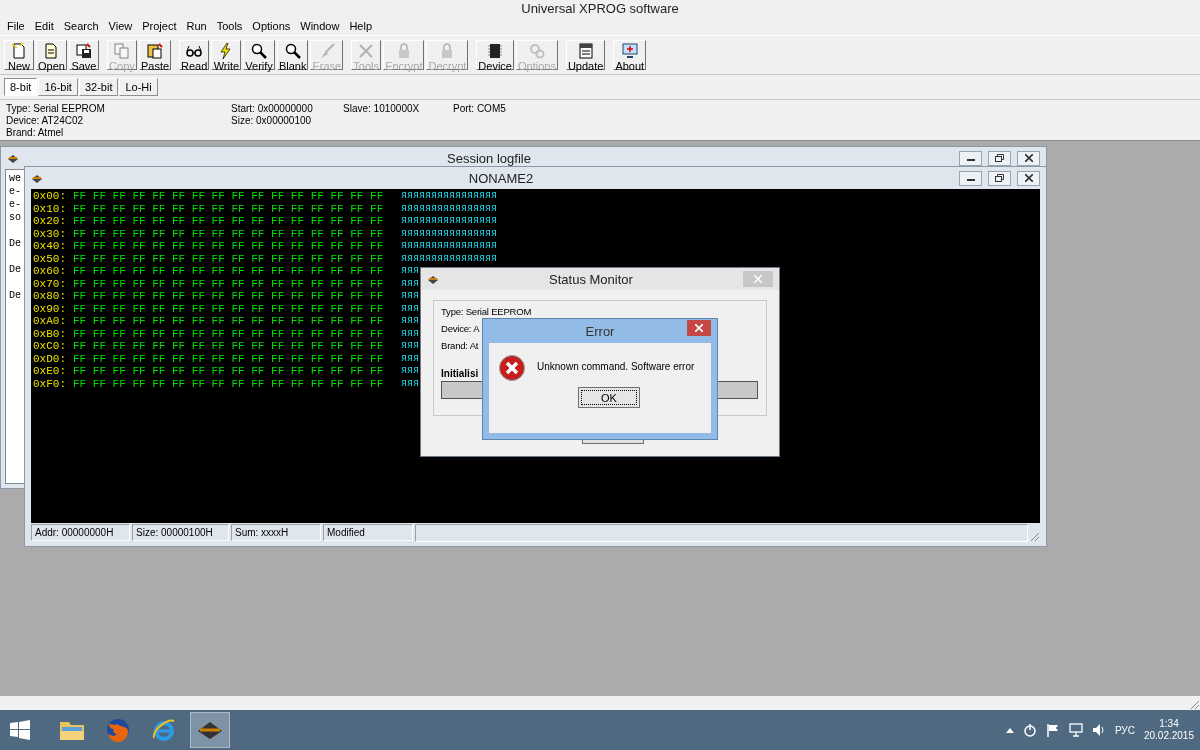 Image resolution: width=1200 pixels, height=750 pixels. I want to click on menu-item: File, so click(16, 25).